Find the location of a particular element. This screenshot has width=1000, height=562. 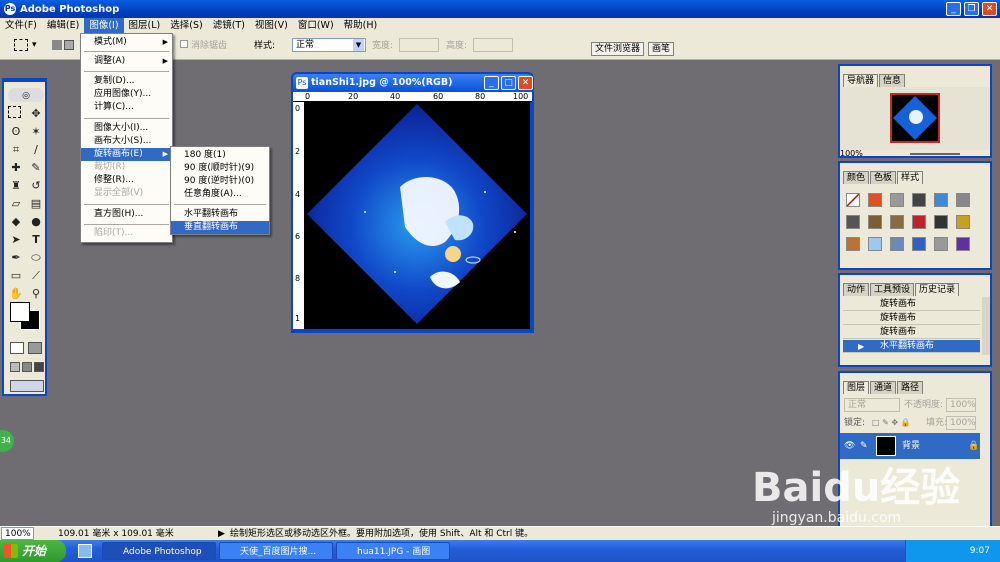

tab-swatches: 色板 is located at coordinates (883, 177).